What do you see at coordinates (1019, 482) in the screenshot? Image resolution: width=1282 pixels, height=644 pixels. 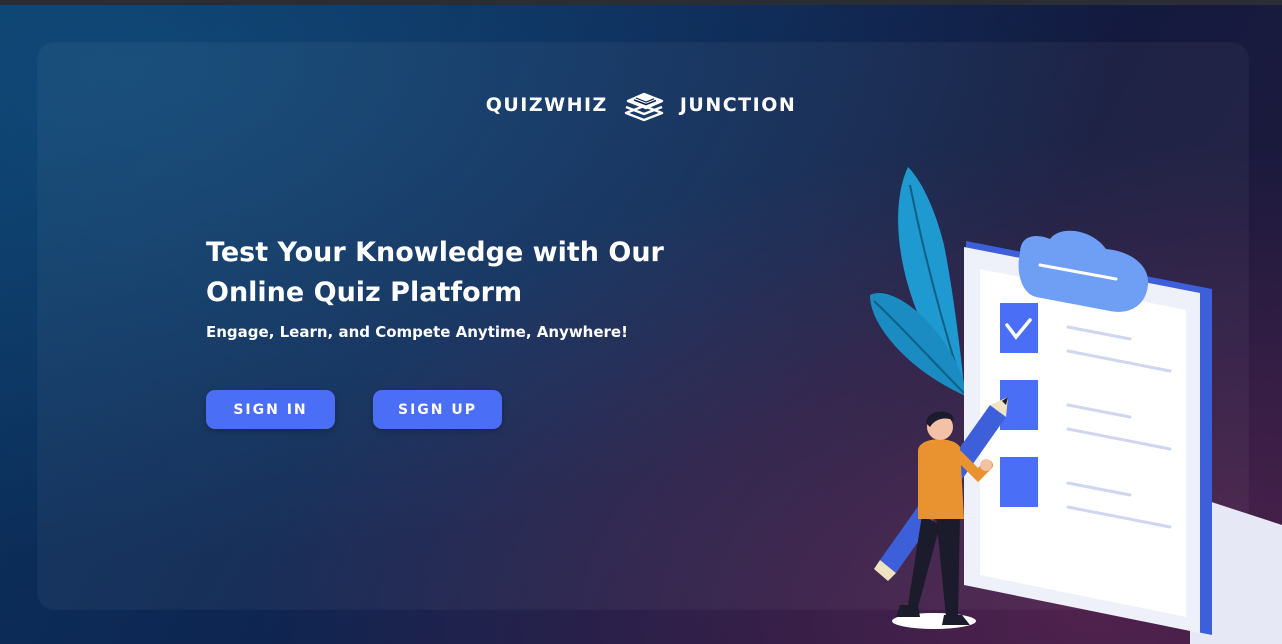 I see `checkbox-icon` at bounding box center [1019, 482].